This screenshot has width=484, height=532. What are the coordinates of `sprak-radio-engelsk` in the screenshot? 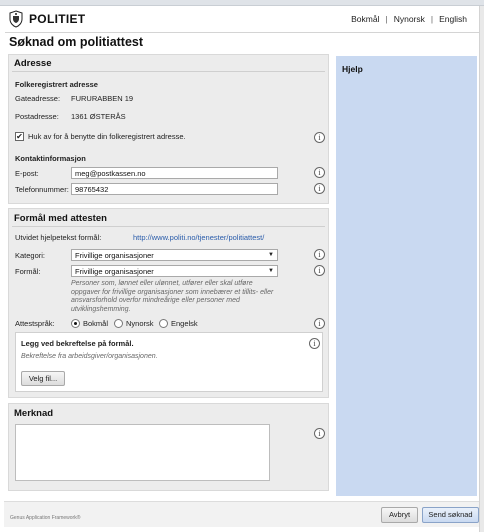 It's located at (163, 323).